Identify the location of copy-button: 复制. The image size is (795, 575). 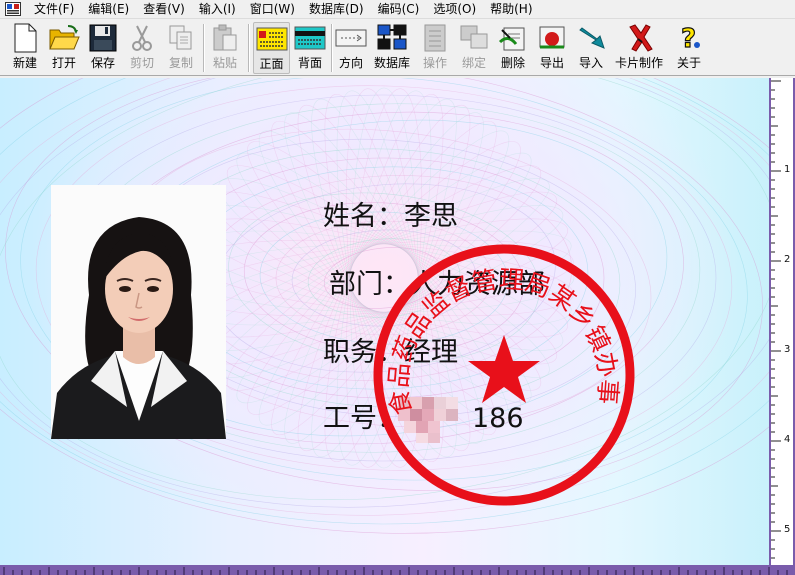
(181, 48).